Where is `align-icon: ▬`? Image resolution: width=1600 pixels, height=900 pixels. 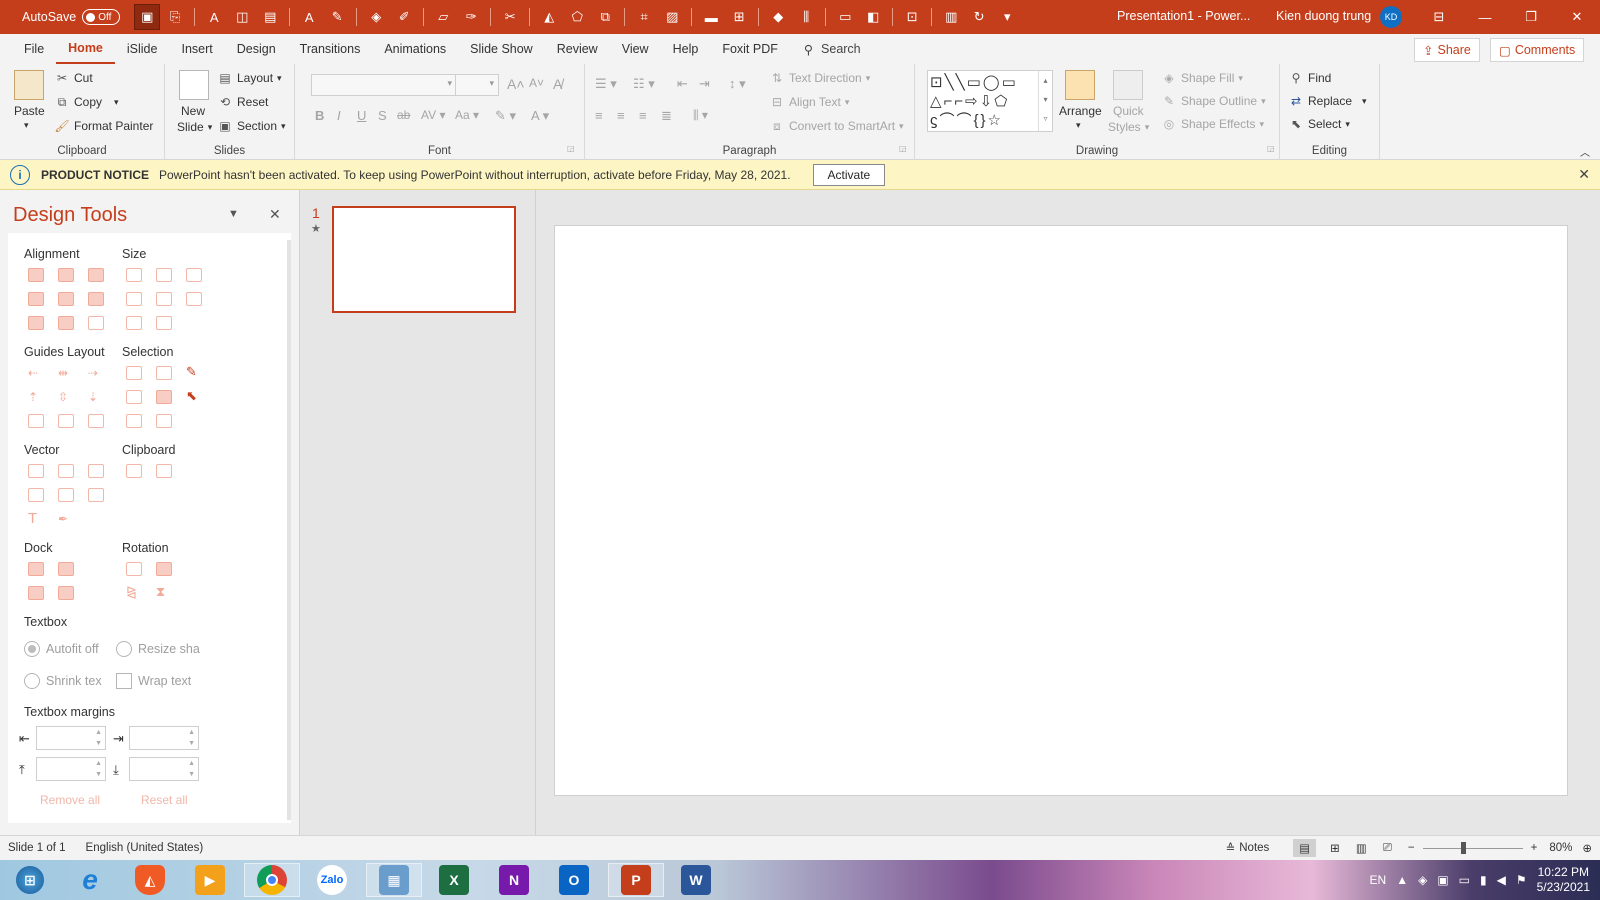
align-icon: ▬ is located at coordinates (711, 17).